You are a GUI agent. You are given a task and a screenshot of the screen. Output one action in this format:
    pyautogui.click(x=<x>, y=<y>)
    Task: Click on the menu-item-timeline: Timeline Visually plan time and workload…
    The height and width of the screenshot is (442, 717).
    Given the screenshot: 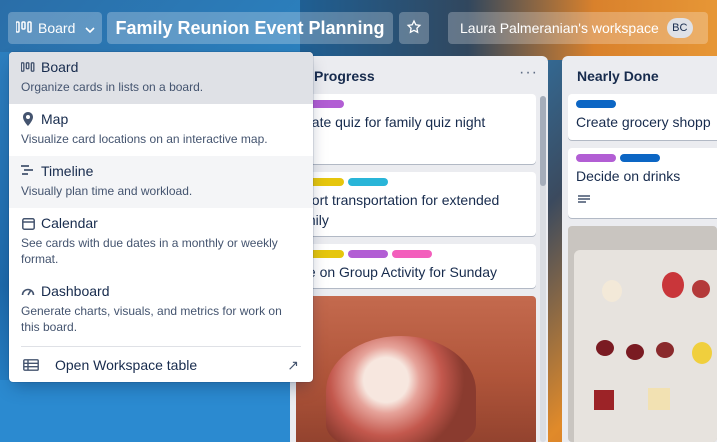 What is the action you would take?
    pyautogui.click(x=161, y=182)
    